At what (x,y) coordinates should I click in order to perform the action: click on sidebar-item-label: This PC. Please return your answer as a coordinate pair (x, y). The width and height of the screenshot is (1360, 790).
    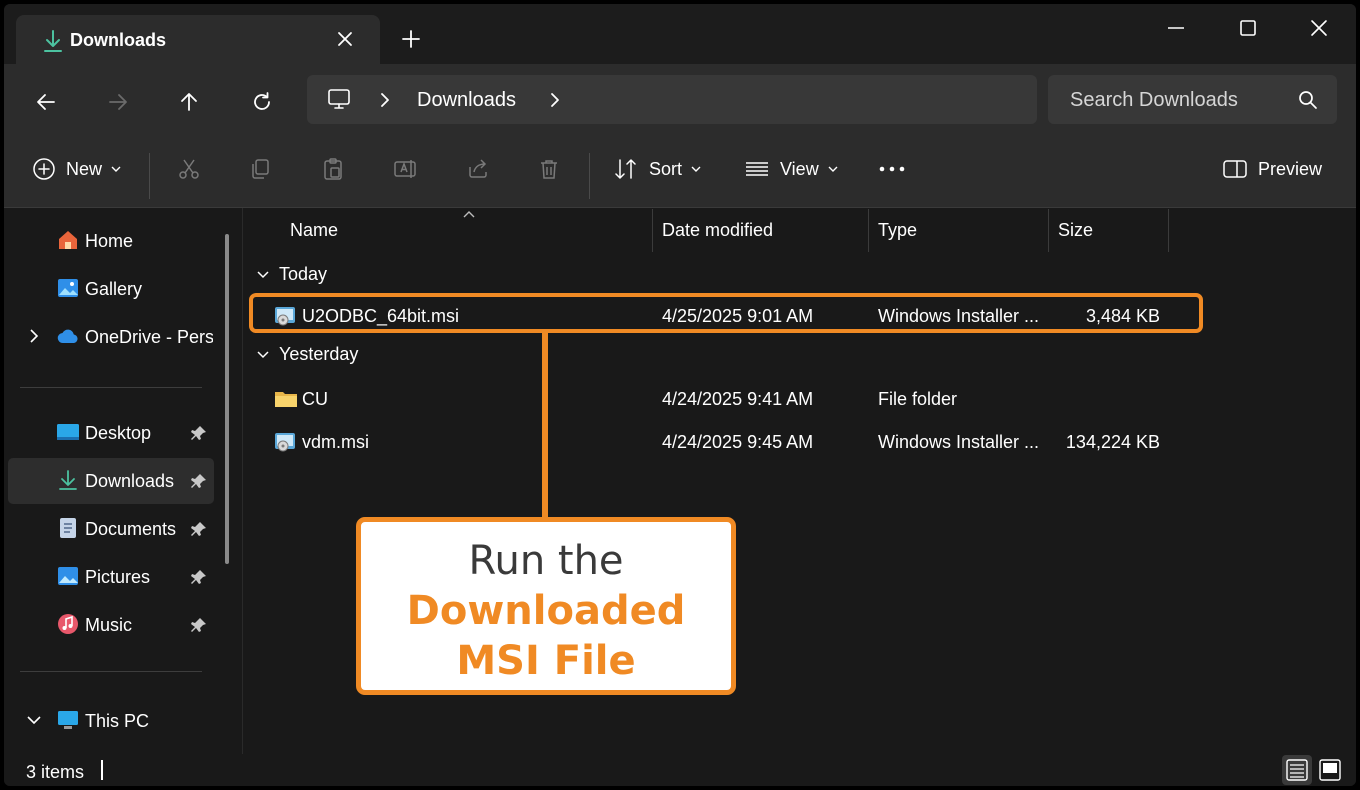
    Looking at the image, I should click on (117, 721).